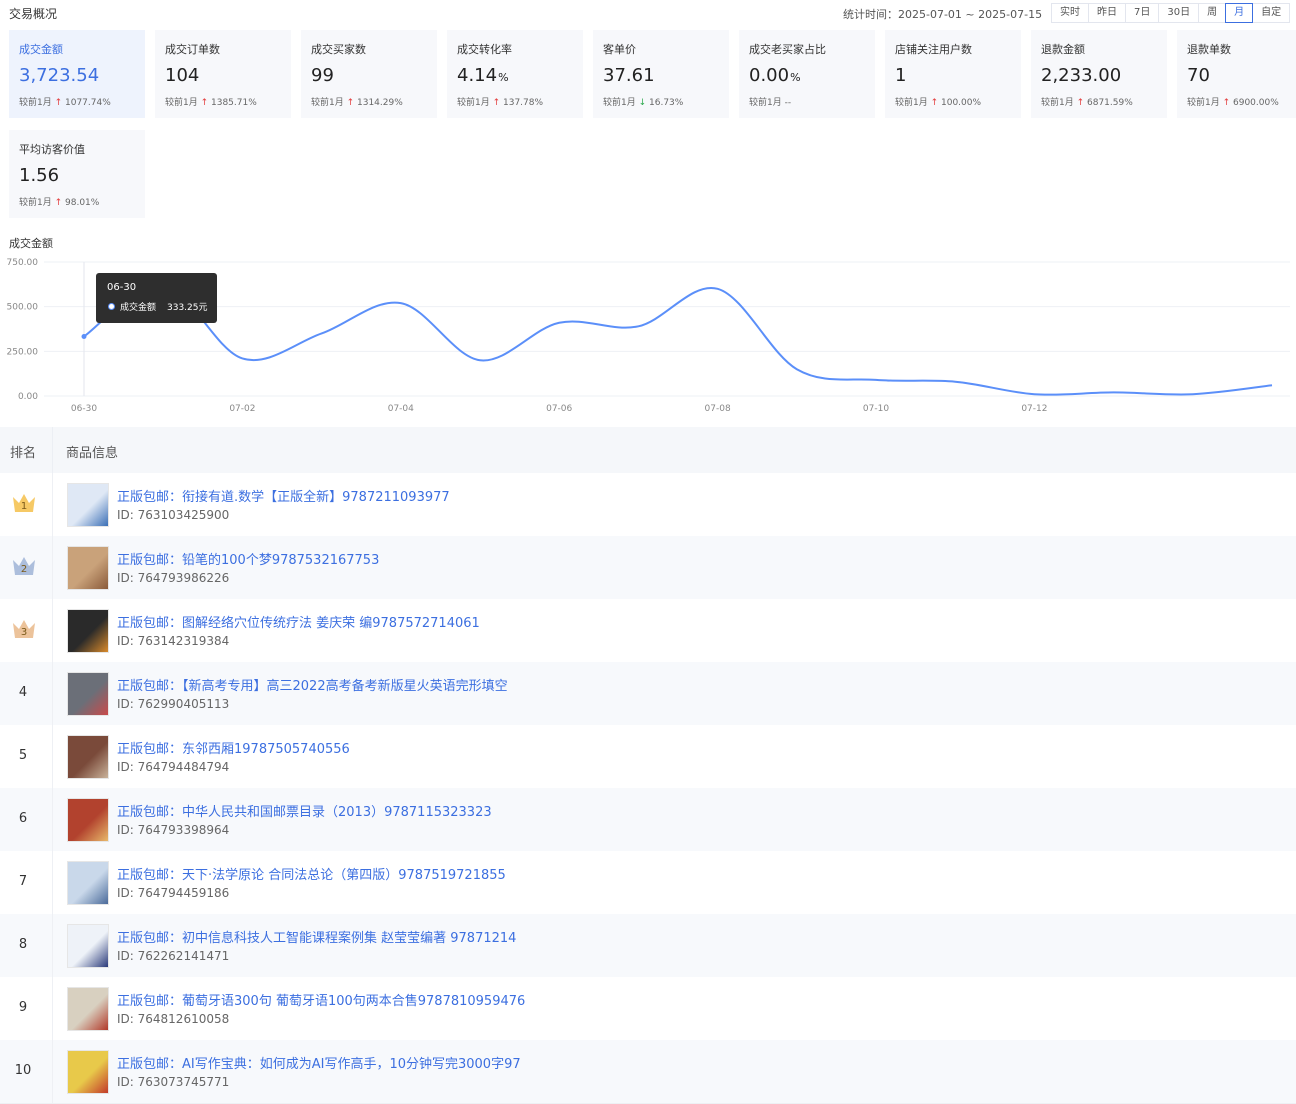 The width and height of the screenshot is (1296, 1104). I want to click on metric-label: 成交老买家占比, so click(787, 49).